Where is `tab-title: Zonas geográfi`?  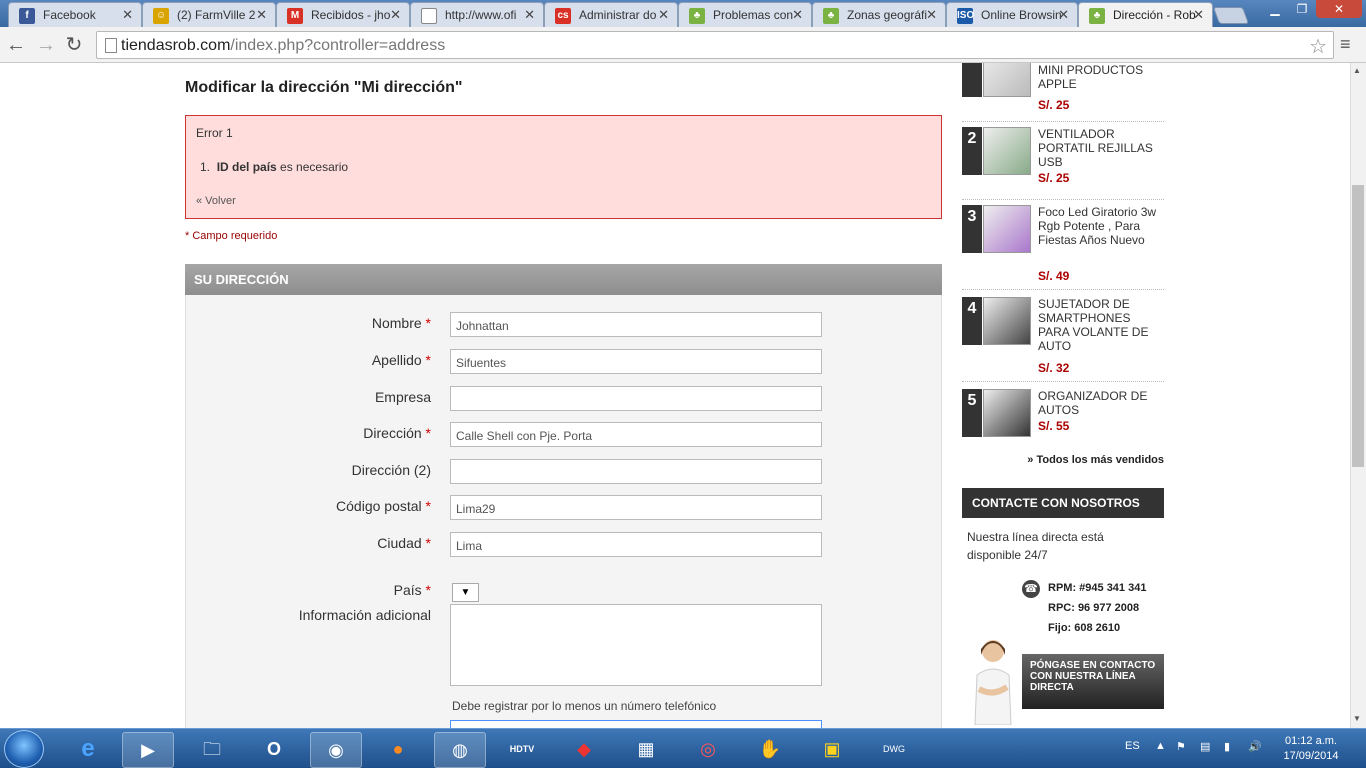 tab-title: Zonas geográfi is located at coordinates (887, 15).